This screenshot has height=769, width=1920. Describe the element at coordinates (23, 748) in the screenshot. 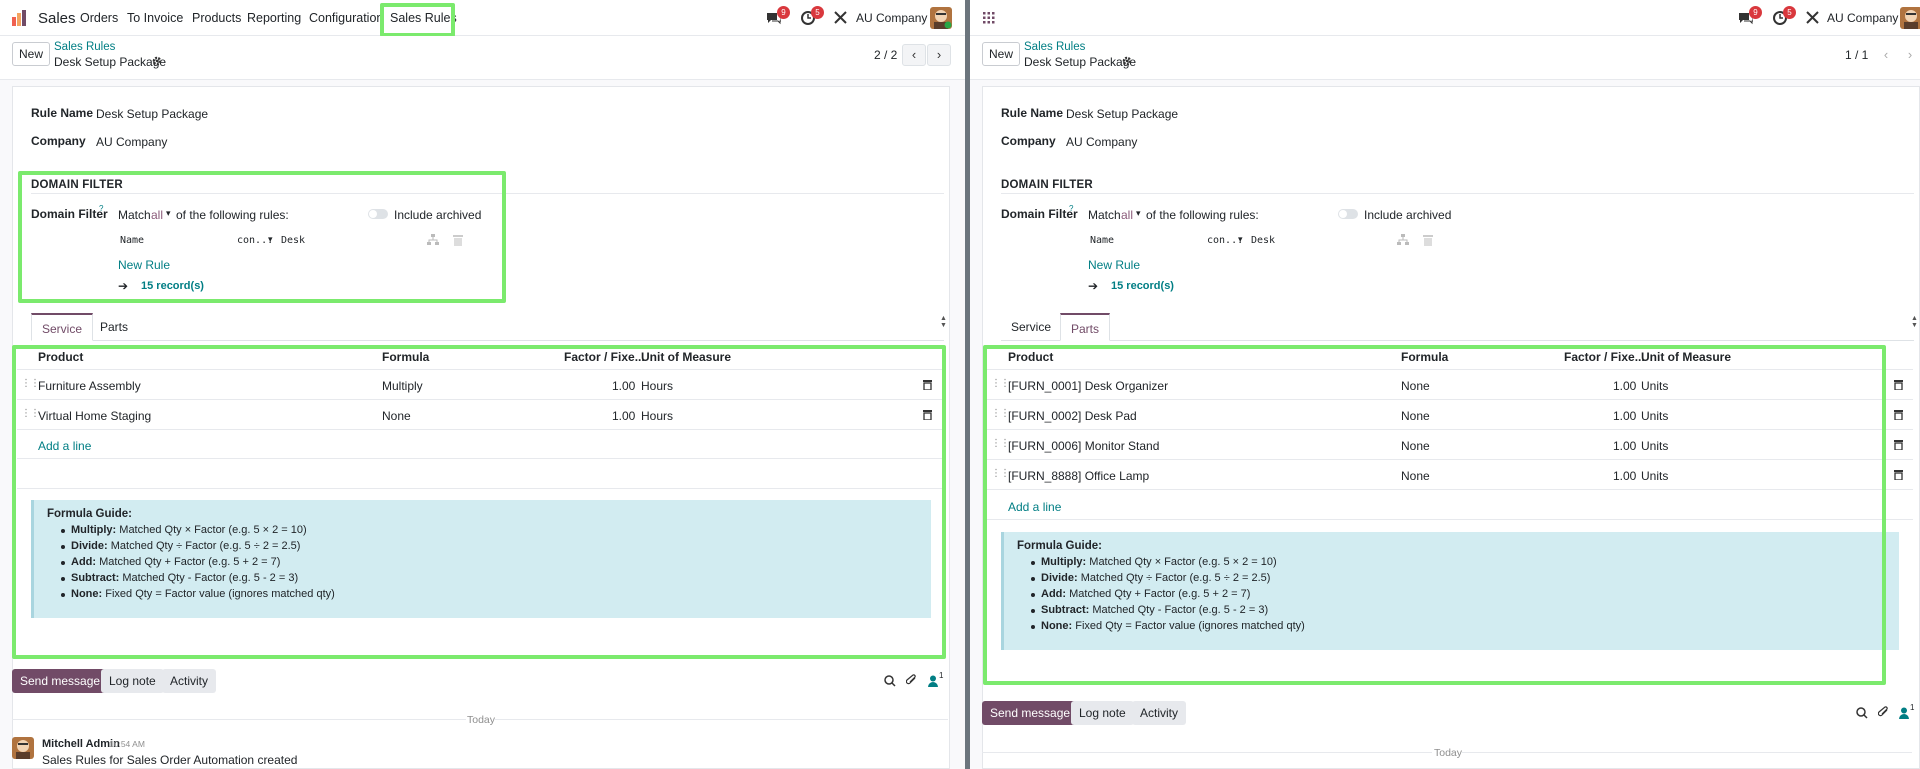

I see `message-author-avatar` at that location.